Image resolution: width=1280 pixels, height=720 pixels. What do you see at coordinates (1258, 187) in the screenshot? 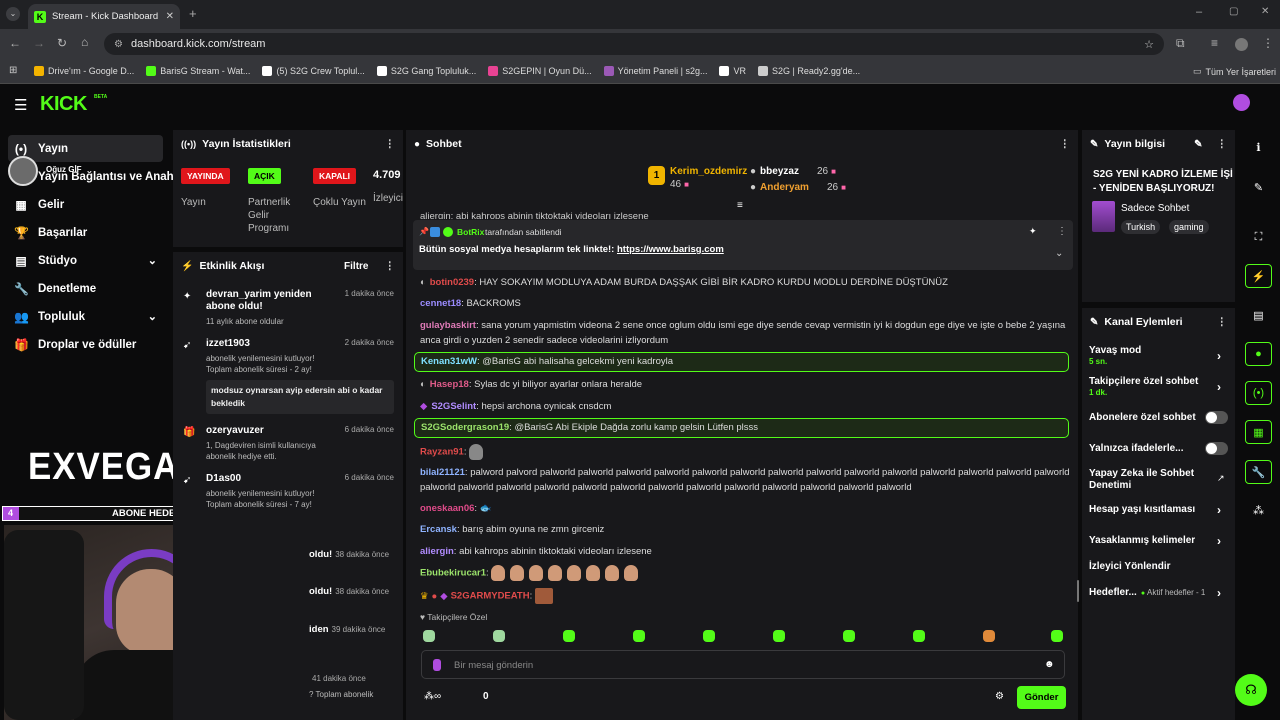
I see `pen-icon: ✎` at bounding box center [1258, 187].